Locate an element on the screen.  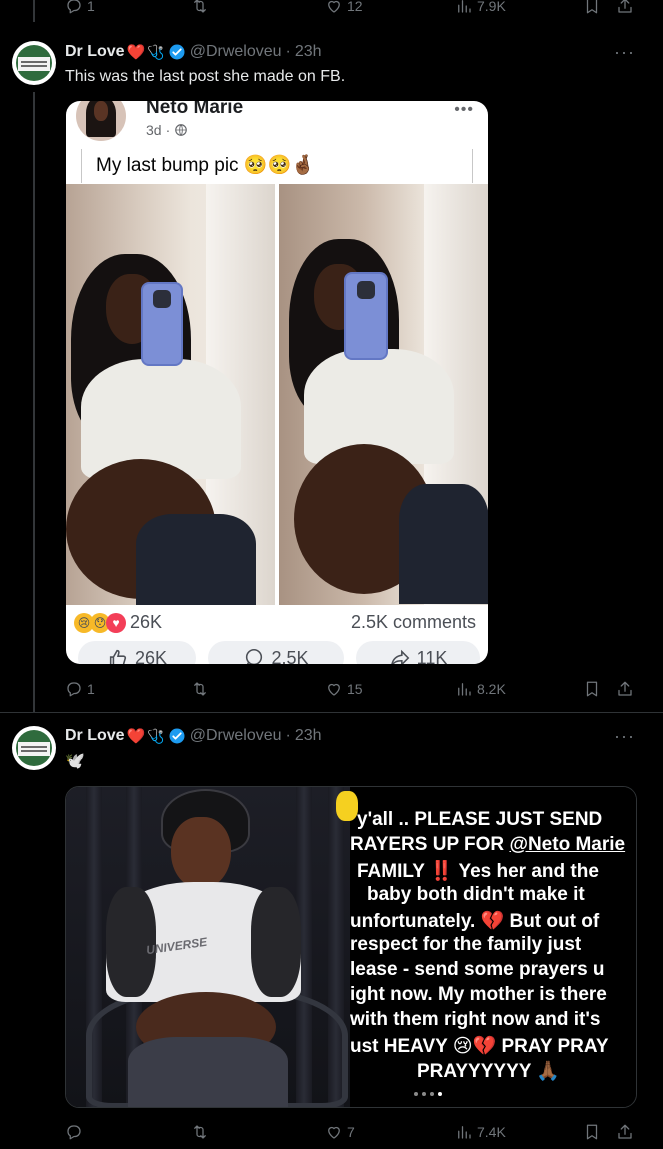
comment-icon is located at coordinates (254, 656).